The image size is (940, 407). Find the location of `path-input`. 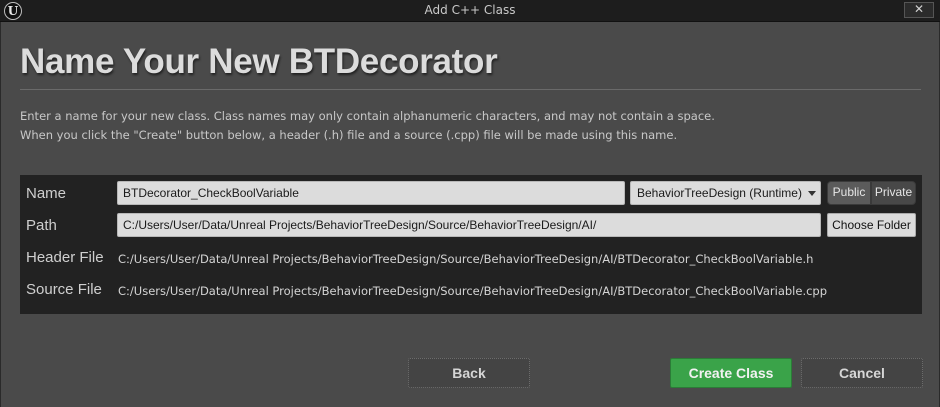

path-input is located at coordinates (469, 225).